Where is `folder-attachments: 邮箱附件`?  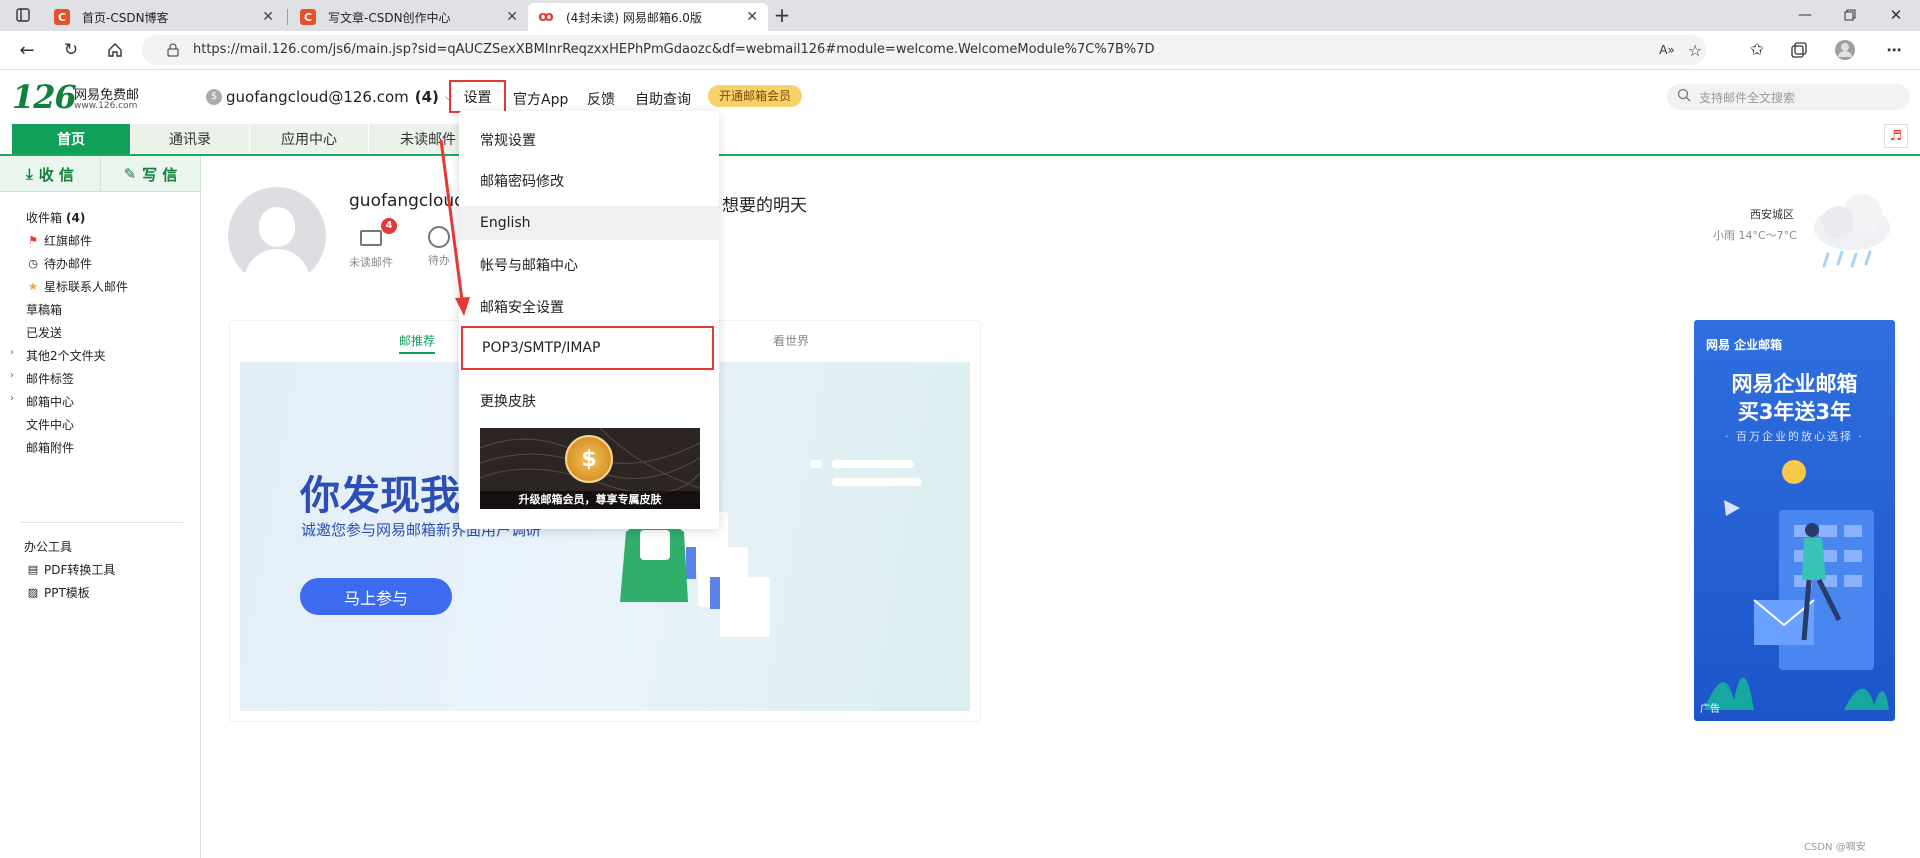
folder-attachments: 邮箱附件 is located at coordinates (50, 447).